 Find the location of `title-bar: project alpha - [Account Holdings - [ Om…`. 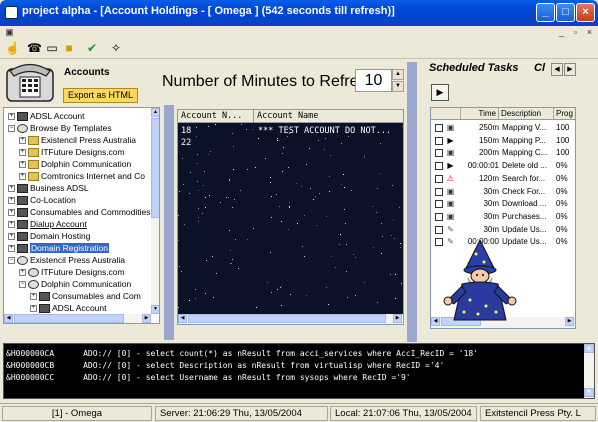

title-bar: project alpha - [Account Holdings - [ Om… is located at coordinates (299, 13).